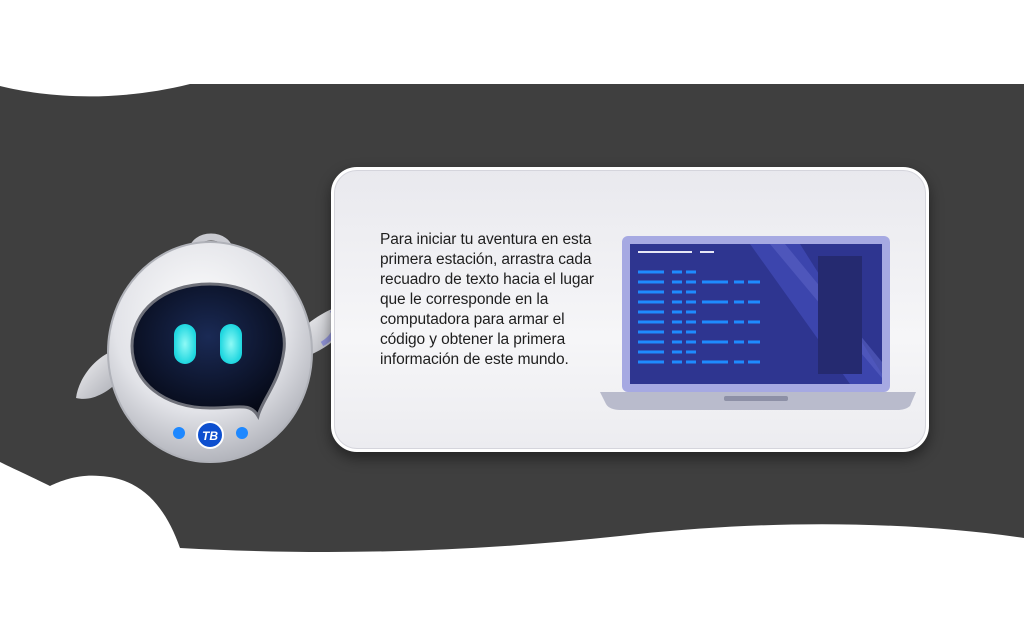  What do you see at coordinates (213, 348) in the screenshot?
I see `robot-mascot-icon: TB` at bounding box center [213, 348].